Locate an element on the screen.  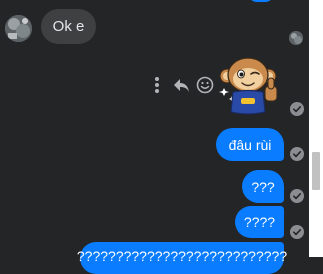
outgoing-message-bubble: ??? is located at coordinates (263, 186).